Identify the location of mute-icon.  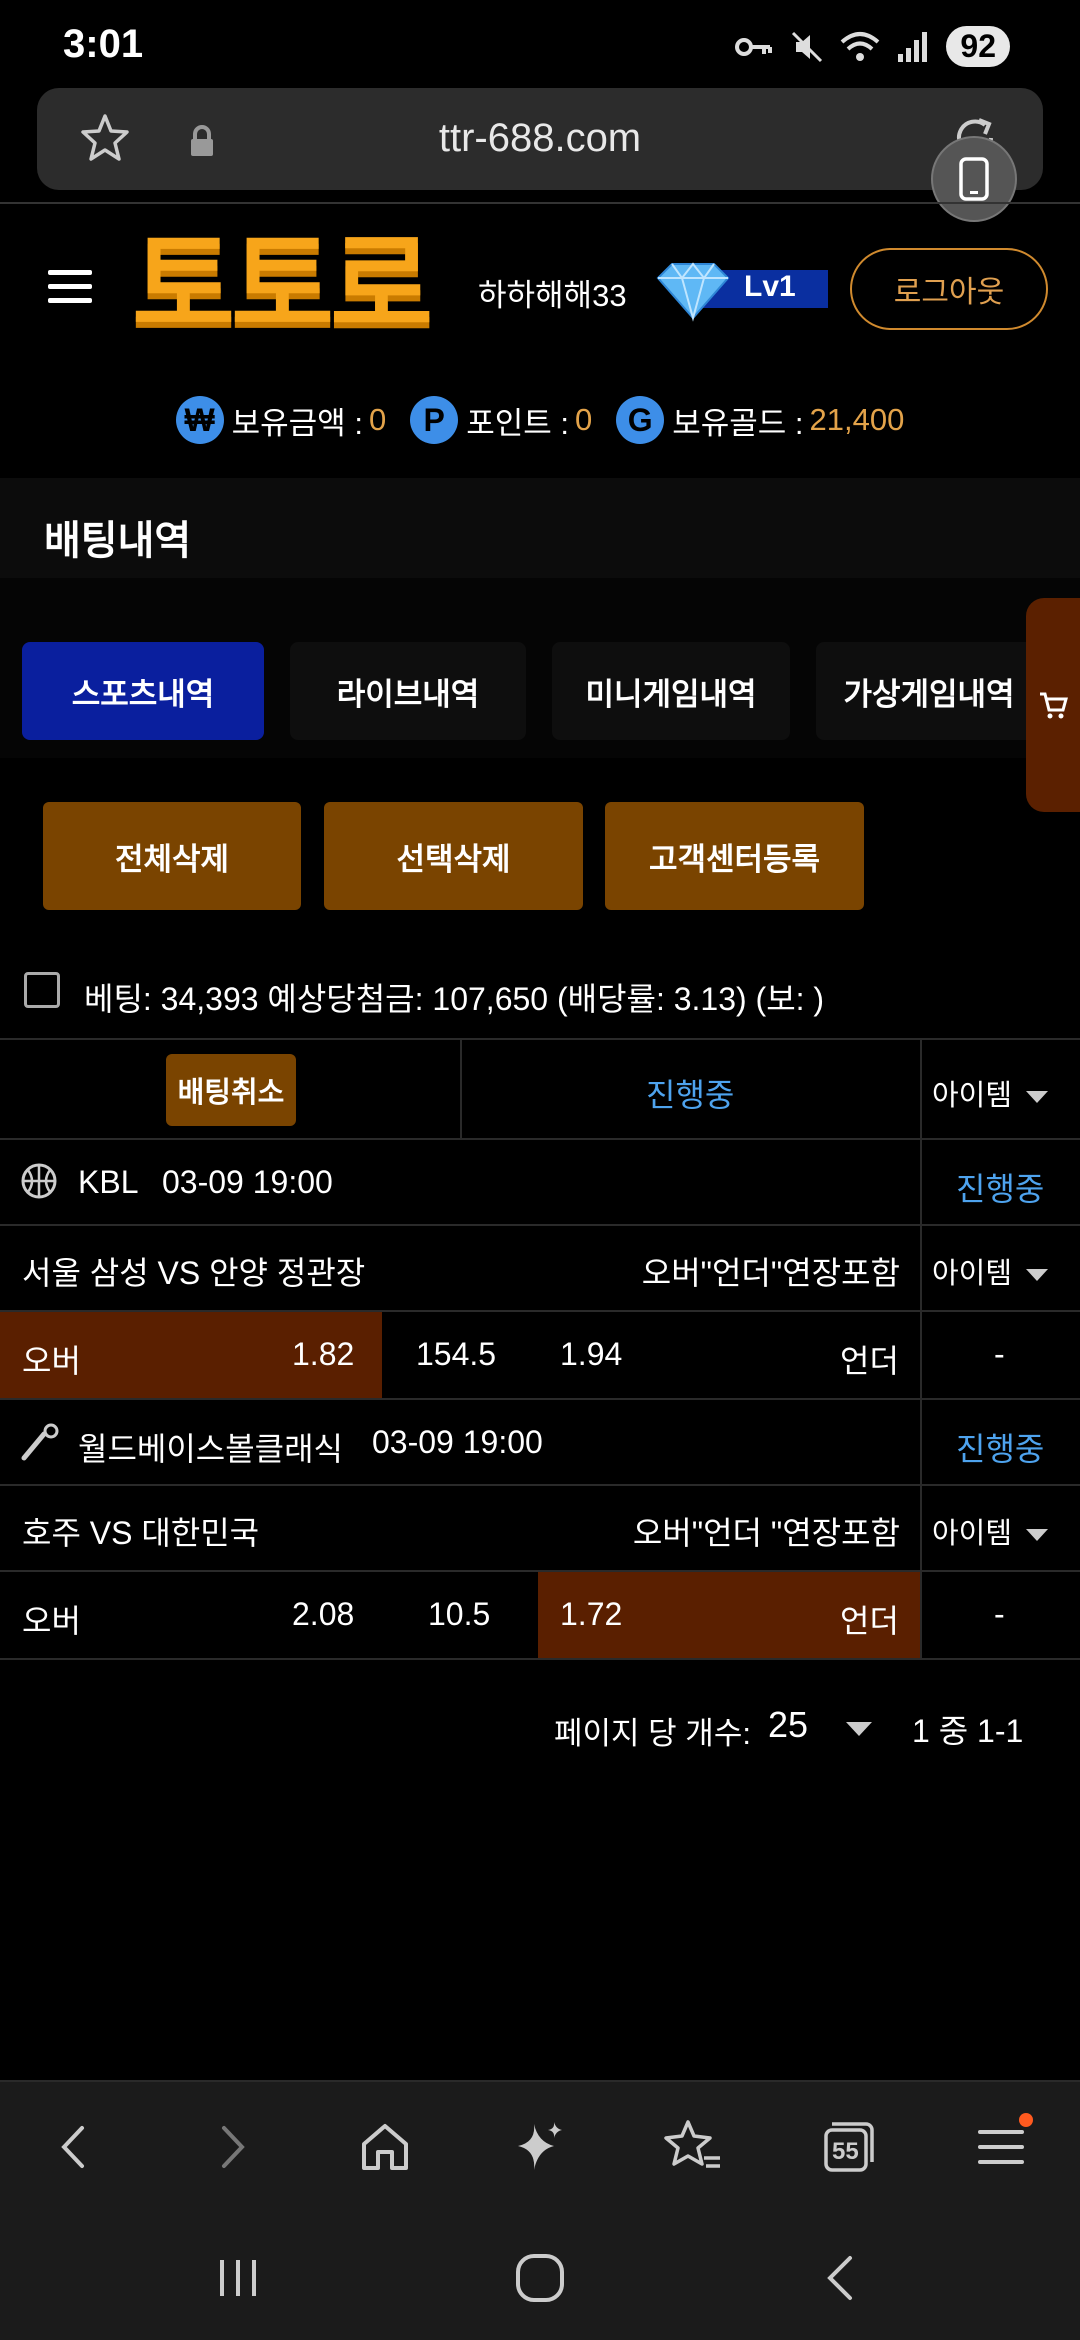
(807, 46).